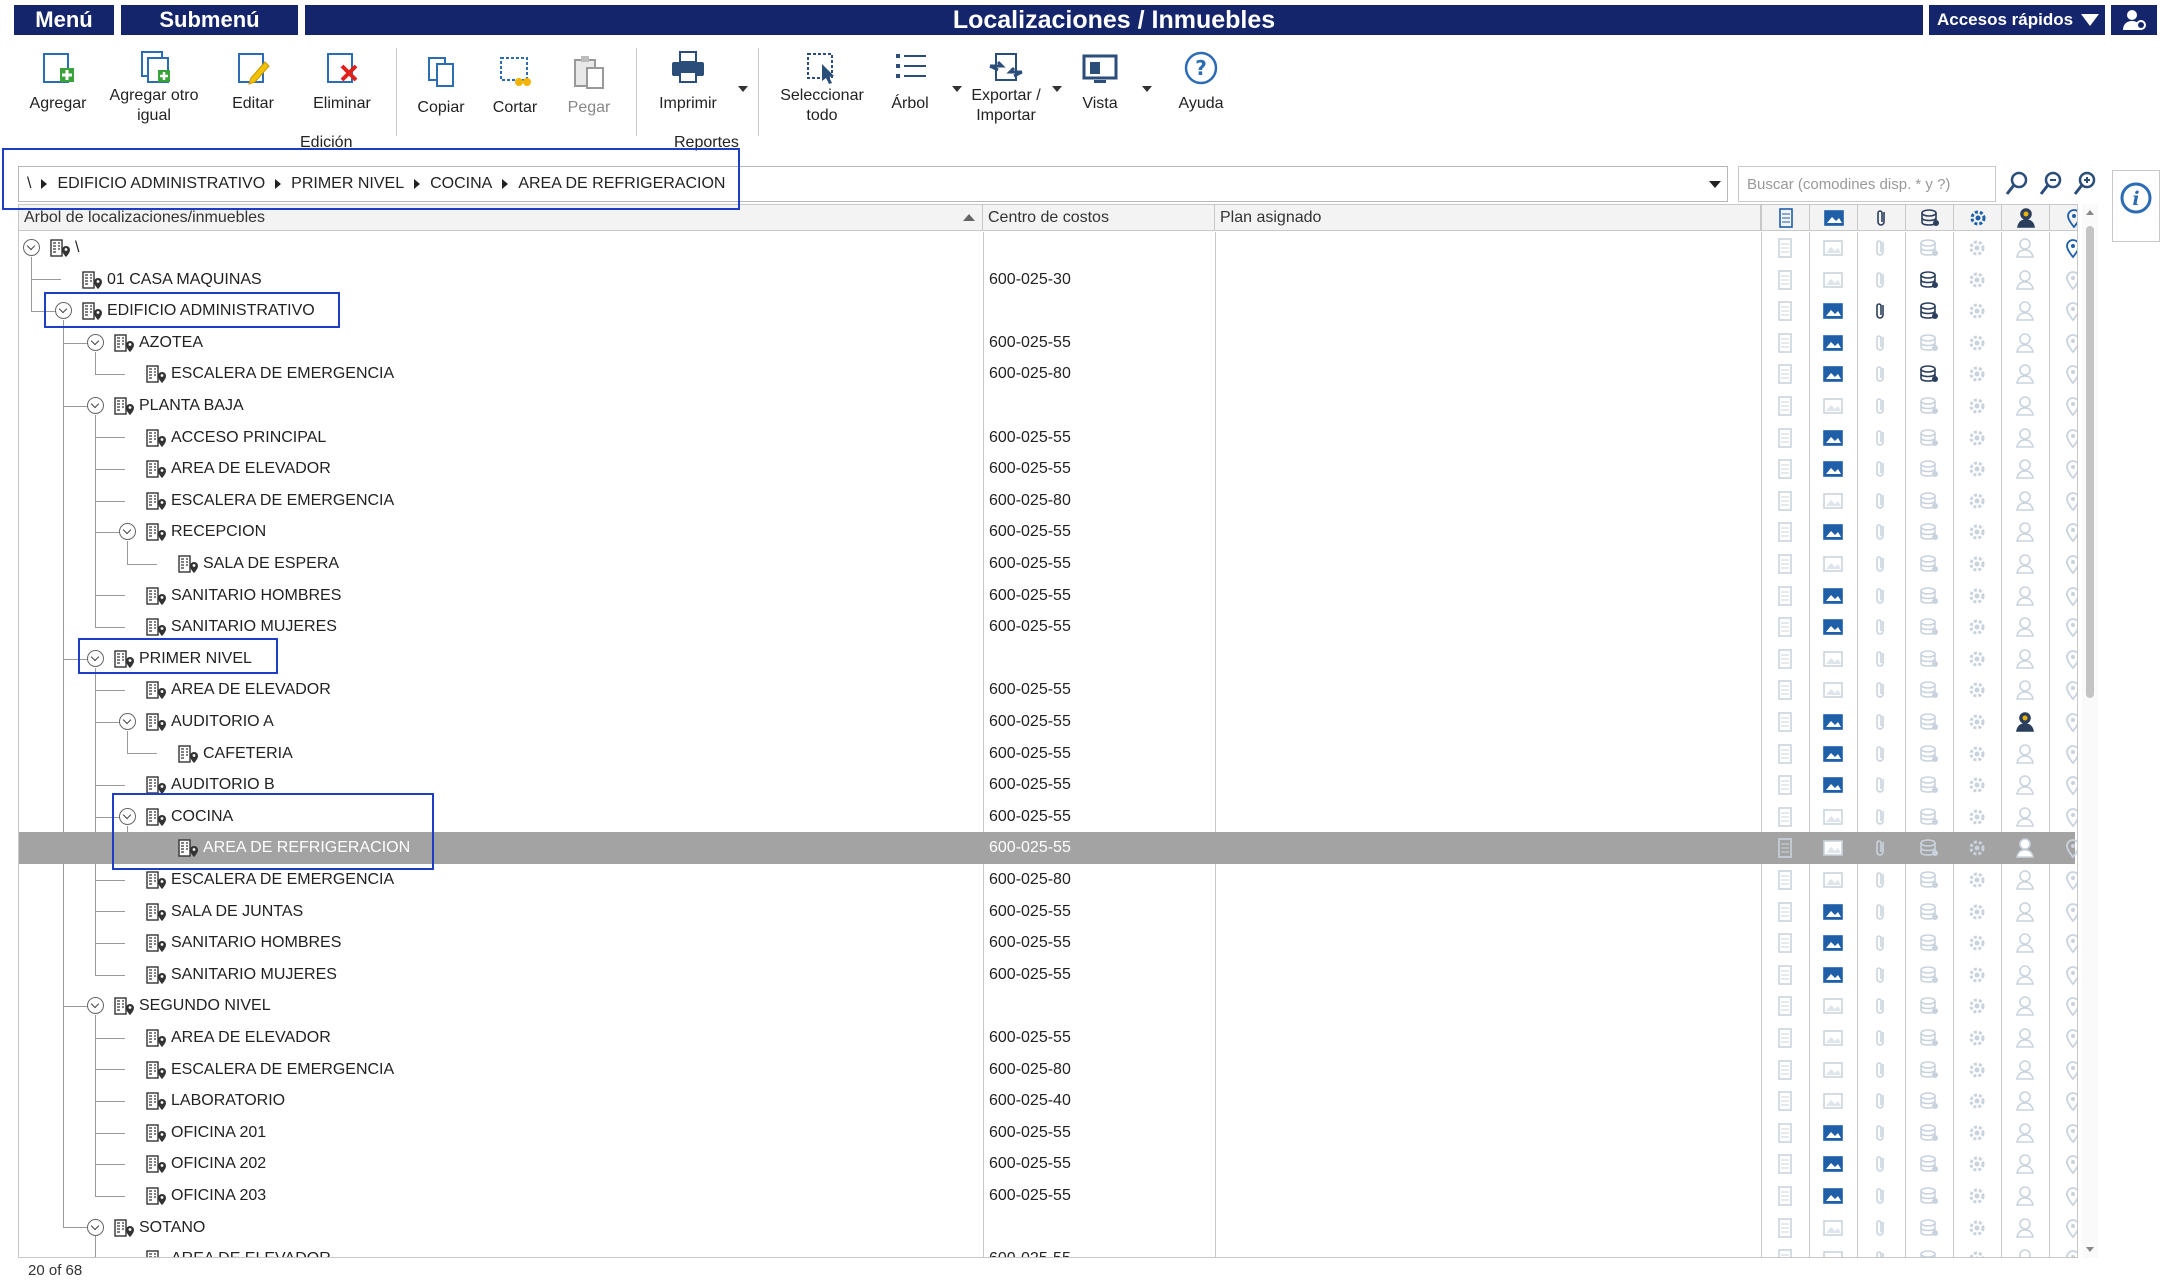 This screenshot has height=1283, width=2163. Describe the element at coordinates (2018, 184) in the screenshot. I see `search-person-icon` at that location.